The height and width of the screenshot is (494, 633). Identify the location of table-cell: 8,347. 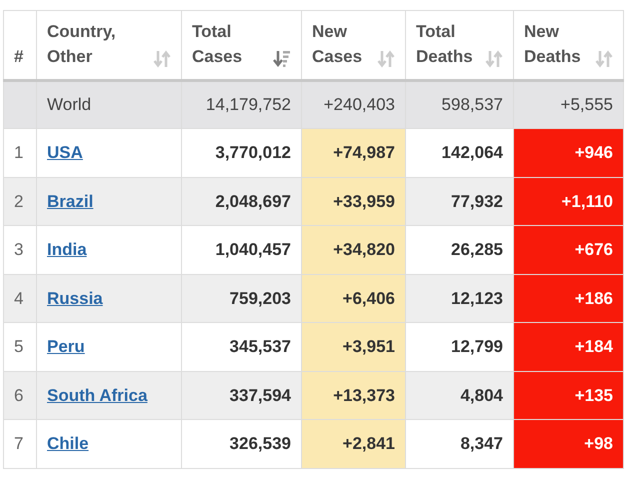
(481, 443).